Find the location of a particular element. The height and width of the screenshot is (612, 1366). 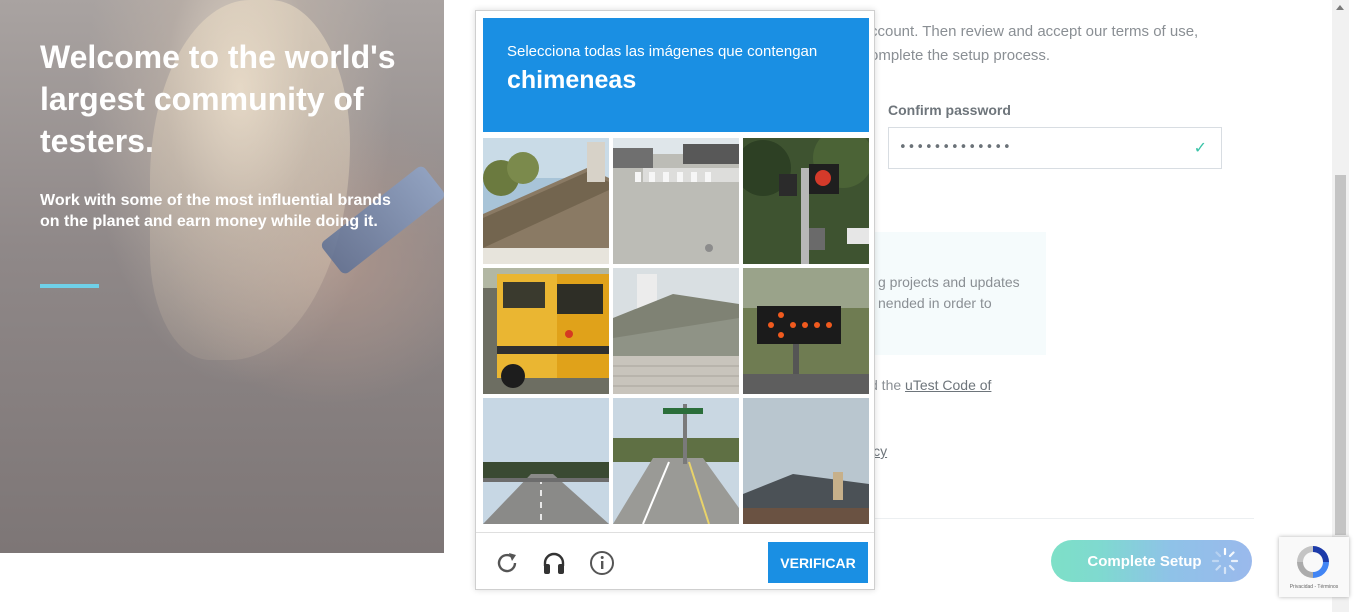

captcha-tile-traffic-signal is located at coordinates (806, 201).